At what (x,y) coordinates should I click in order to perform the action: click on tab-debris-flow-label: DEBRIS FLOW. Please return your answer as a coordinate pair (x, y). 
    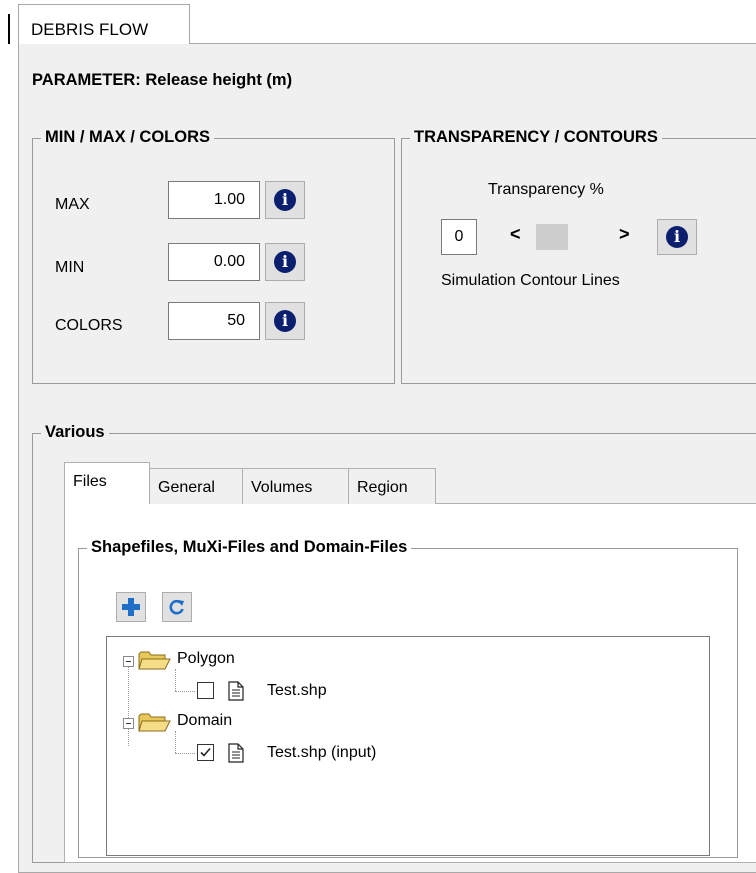
    Looking at the image, I should click on (90, 29).